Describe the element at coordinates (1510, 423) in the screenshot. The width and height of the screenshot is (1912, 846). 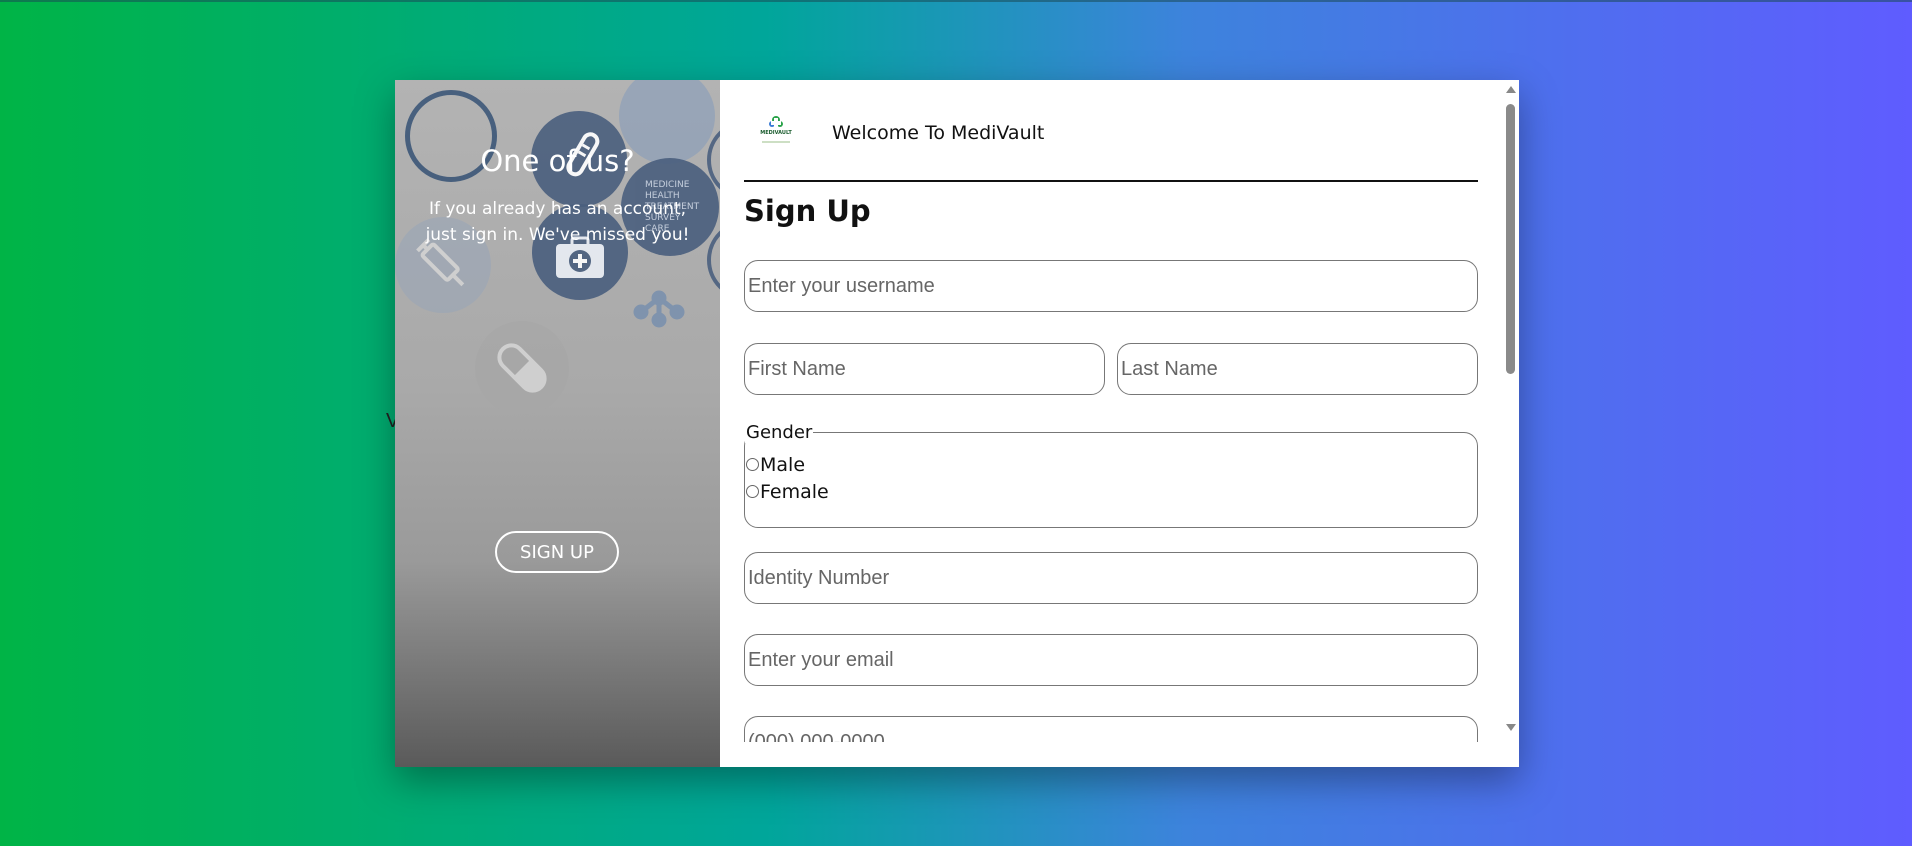
I see `form-scrollbar` at that location.